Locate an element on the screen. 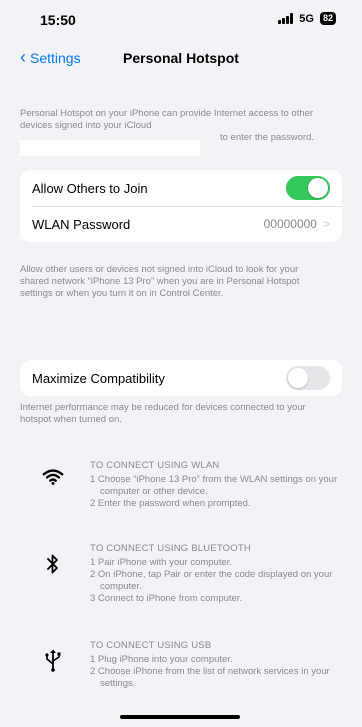  status-time: 15:50 is located at coordinates (58, 20).